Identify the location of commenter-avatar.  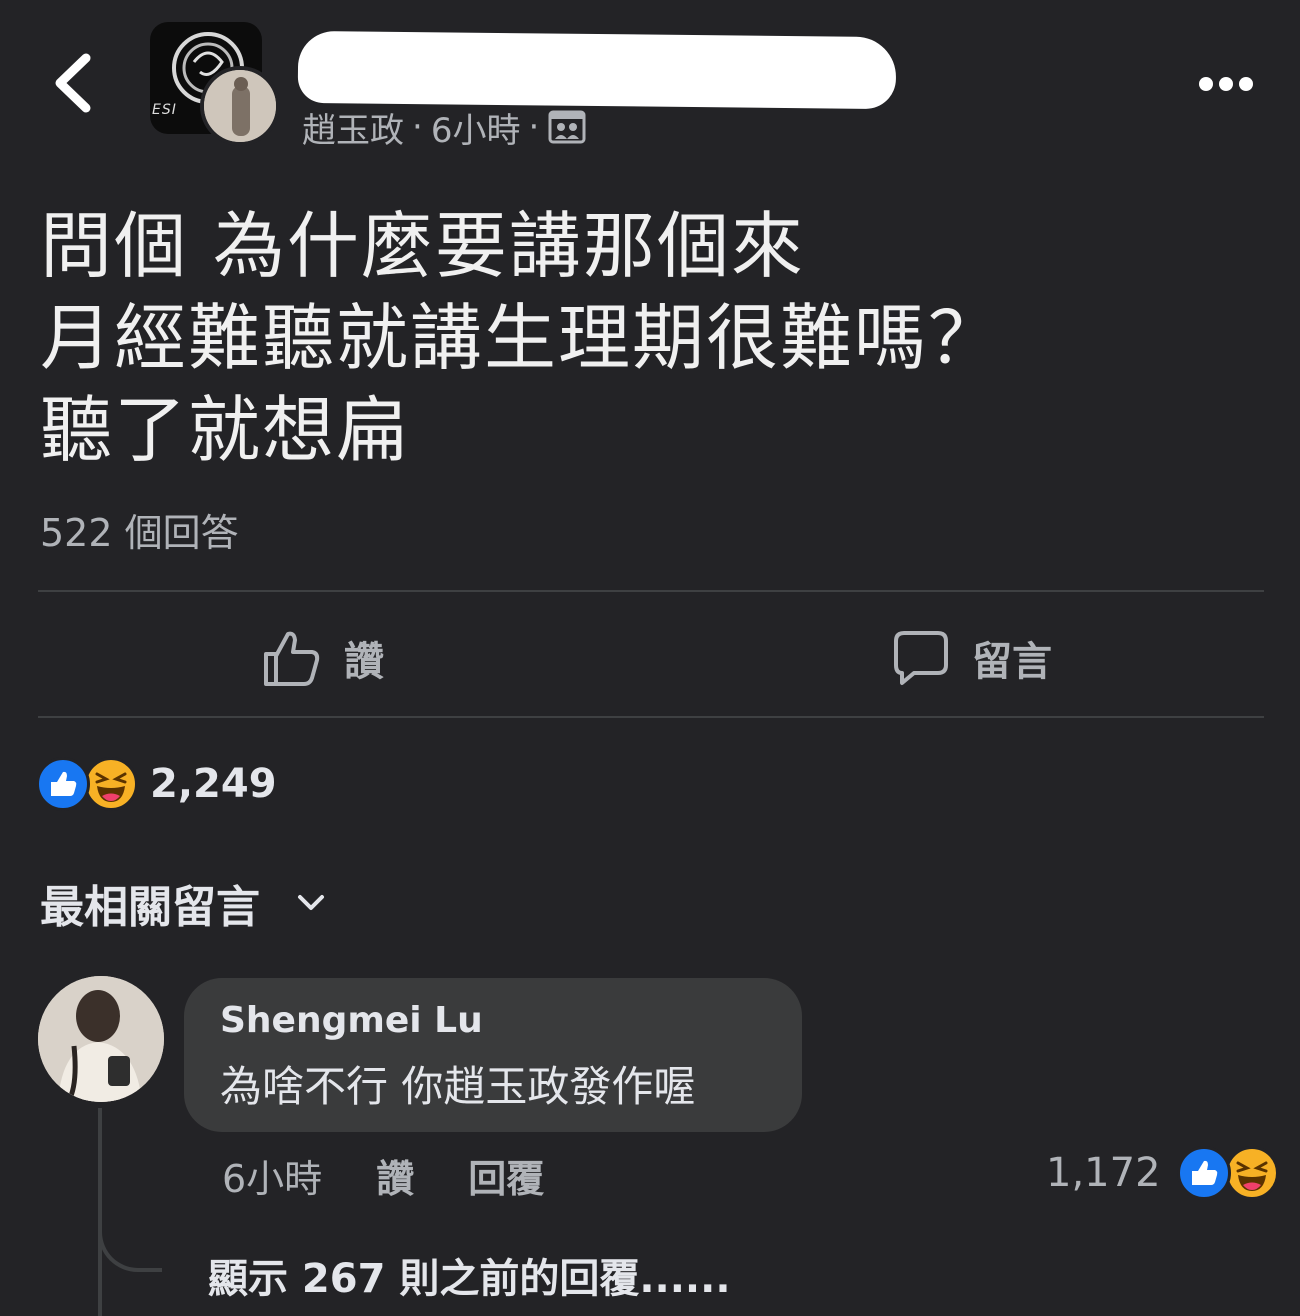
(101, 1039).